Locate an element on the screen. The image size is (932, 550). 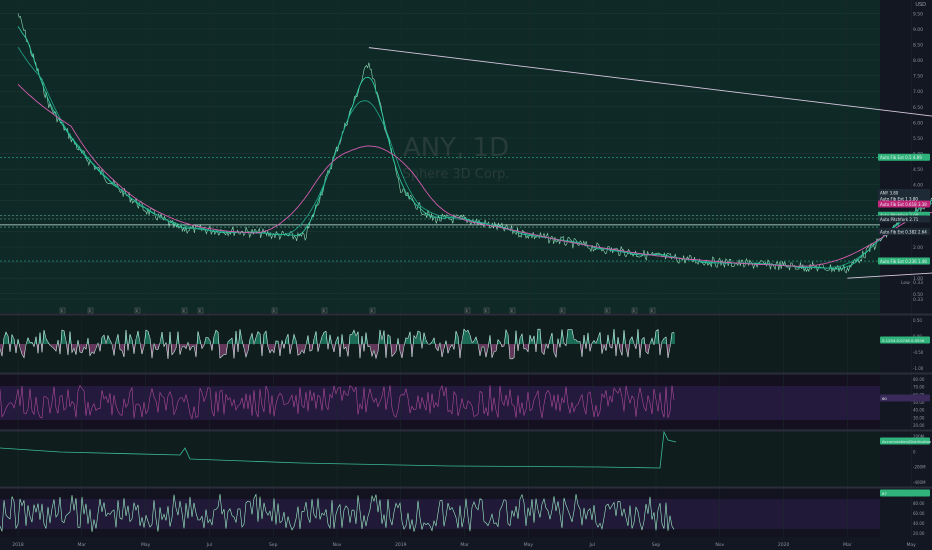
price-tag-text: Auto Pitchfork 2.71 is located at coordinates (899, 219).